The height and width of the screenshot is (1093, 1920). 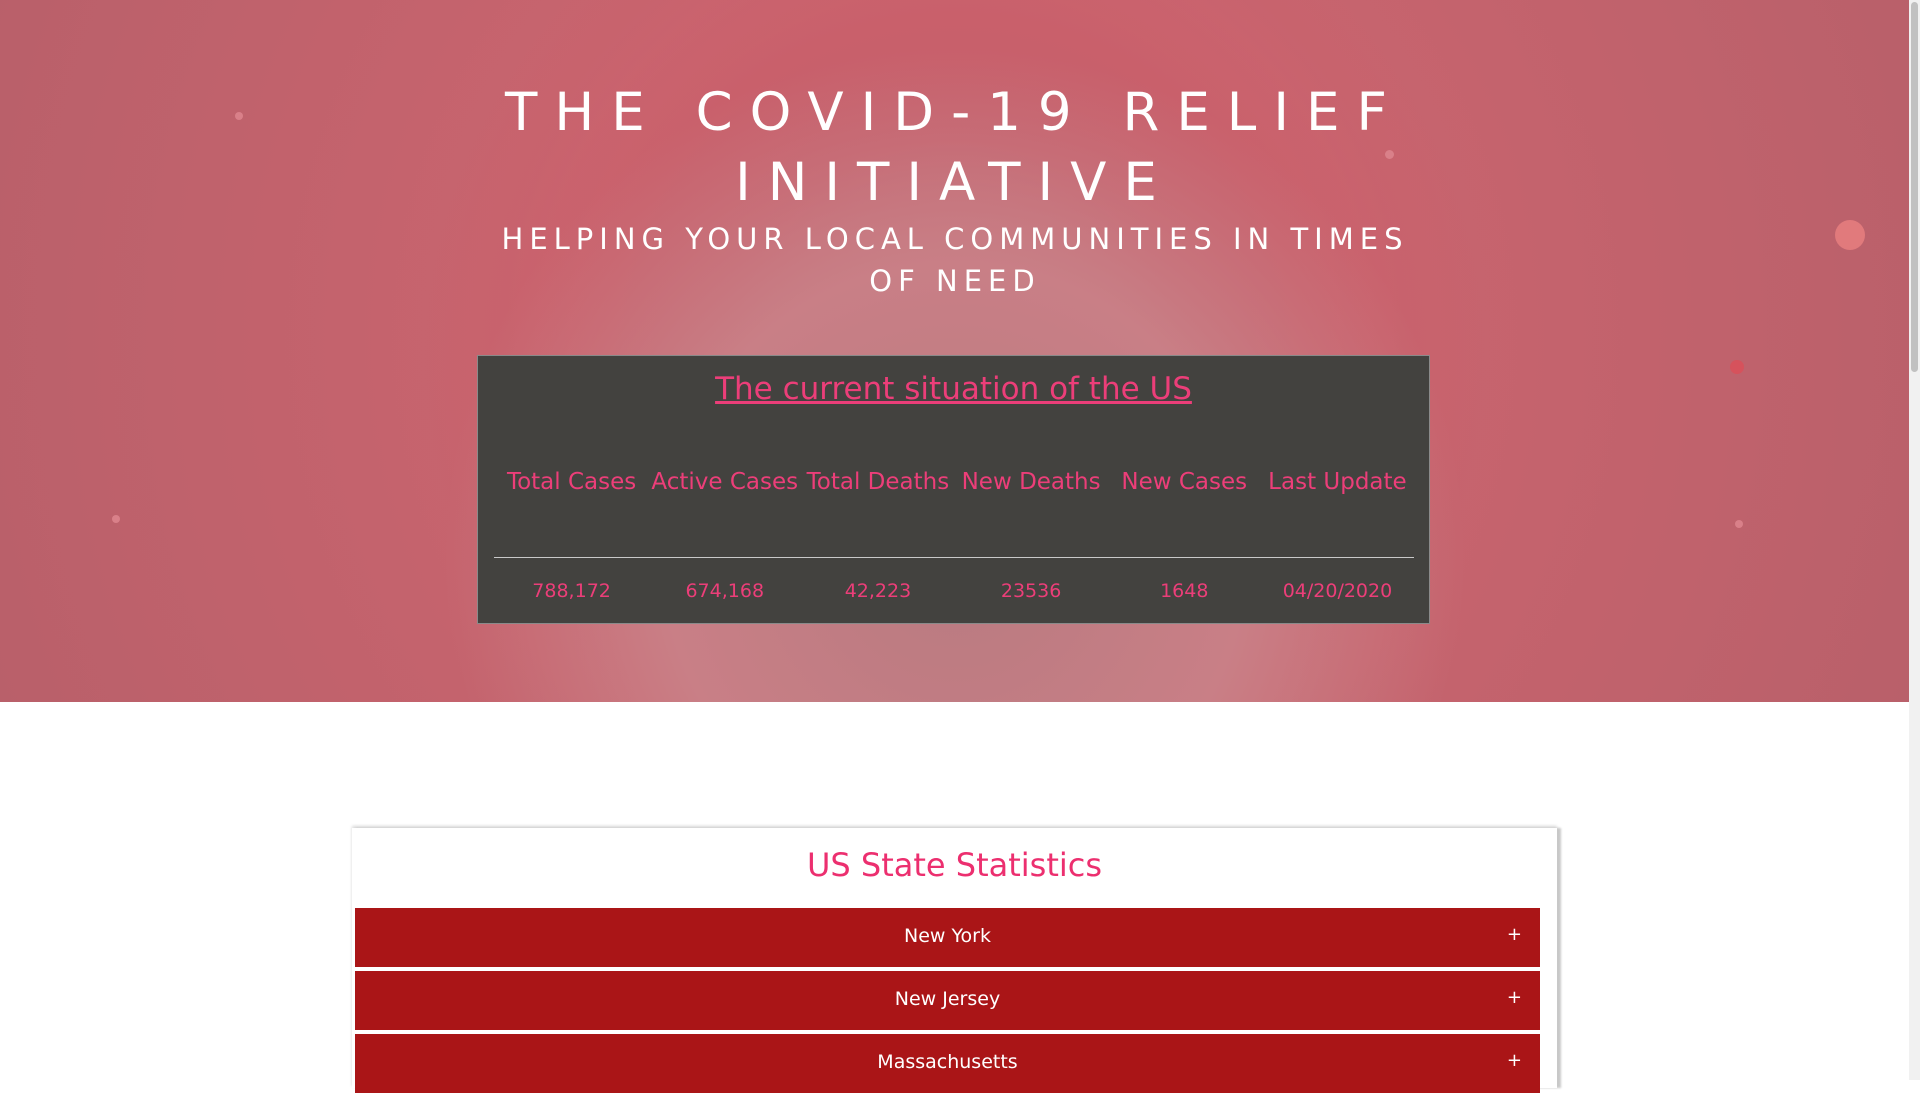 What do you see at coordinates (878, 591) in the screenshot?
I see `value-total-deaths: 42,223` at bounding box center [878, 591].